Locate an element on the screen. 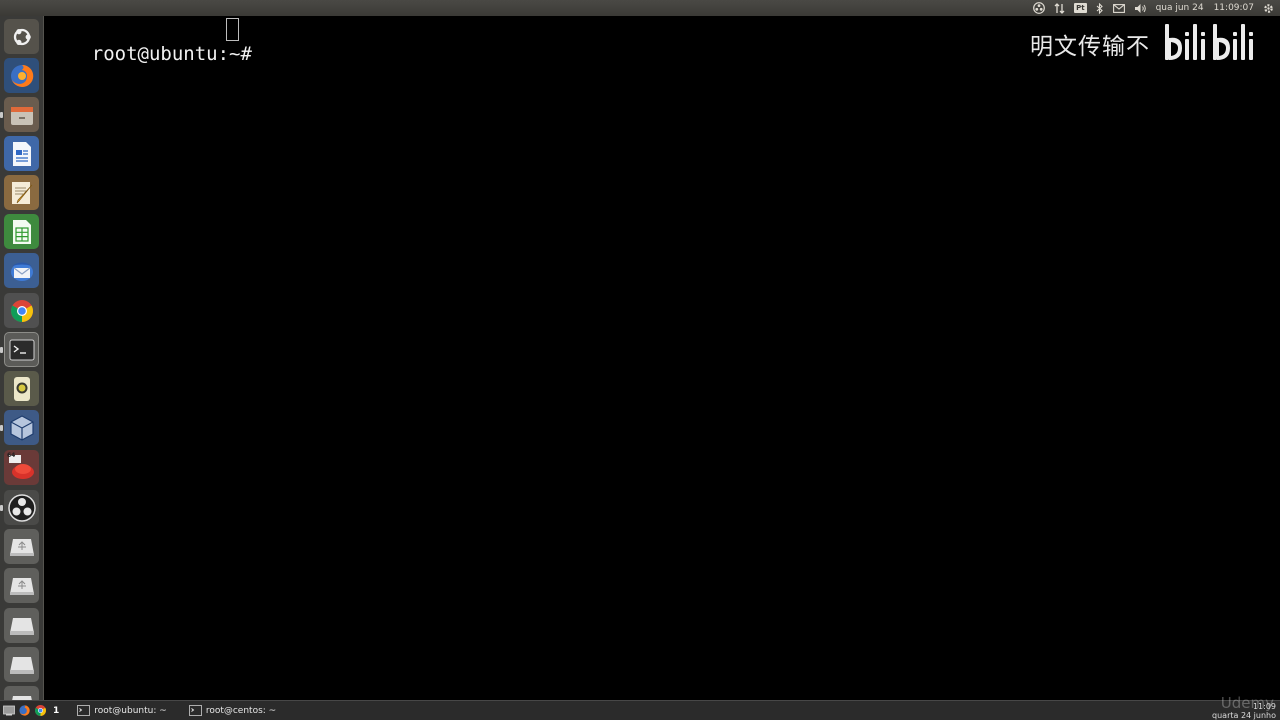  calc-icon is located at coordinates (21, 231).